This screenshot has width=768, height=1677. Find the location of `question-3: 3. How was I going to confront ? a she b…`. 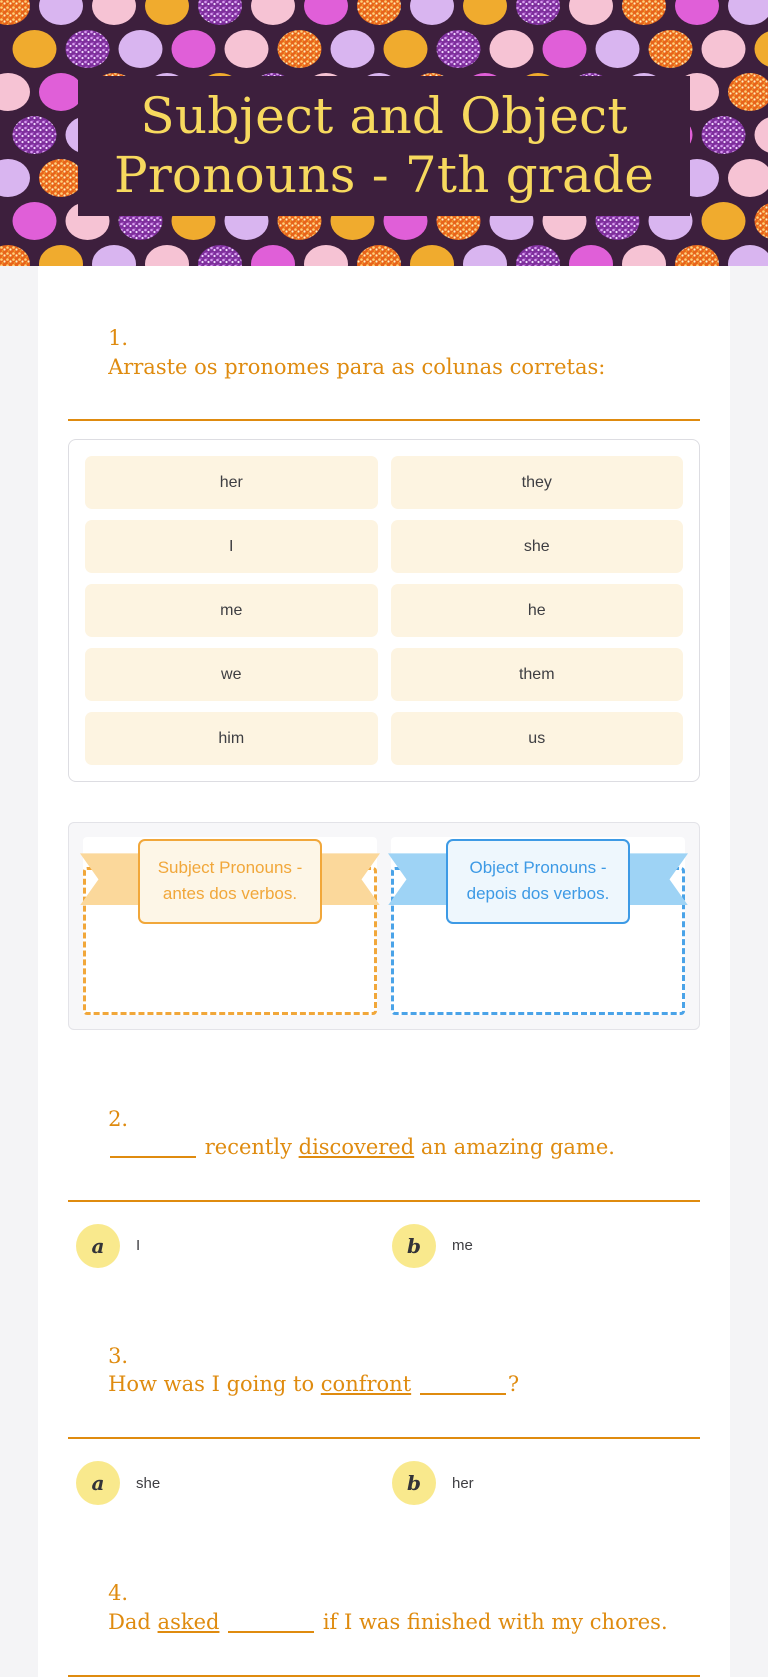

question-3: 3. How was I going to confront ? a she b… is located at coordinates (384, 1409).